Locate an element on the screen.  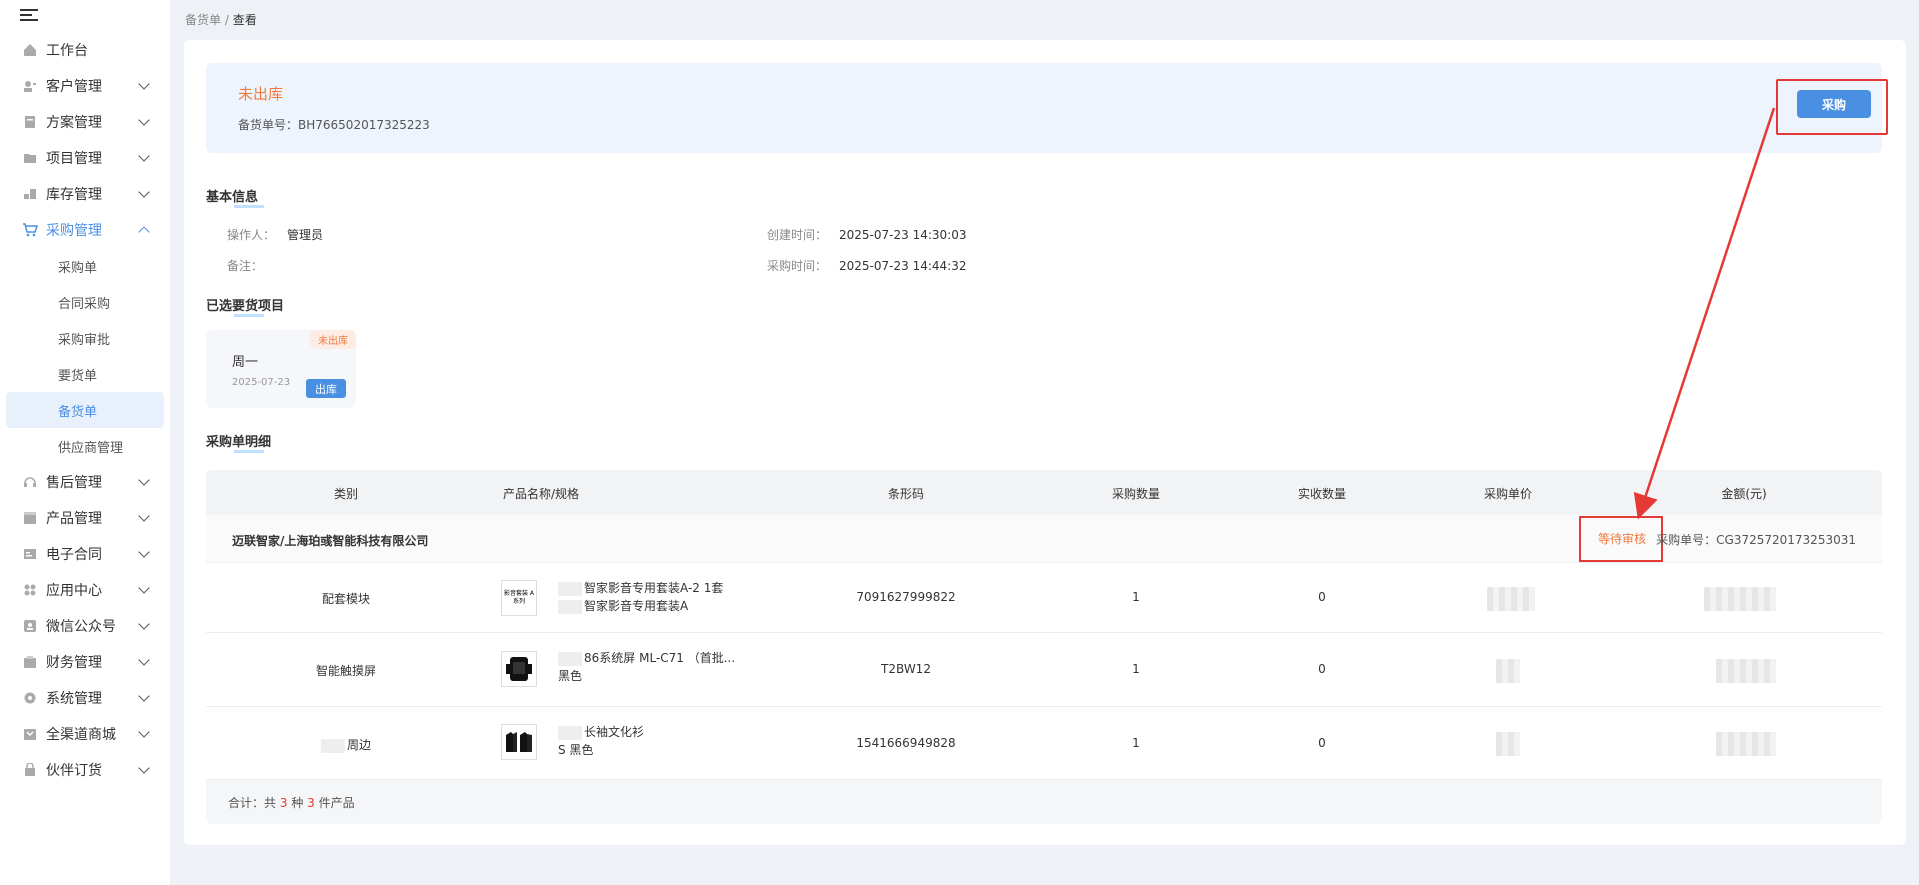
total-summary: 合计：共 3 种 3 件产品 is located at coordinates (291, 803).